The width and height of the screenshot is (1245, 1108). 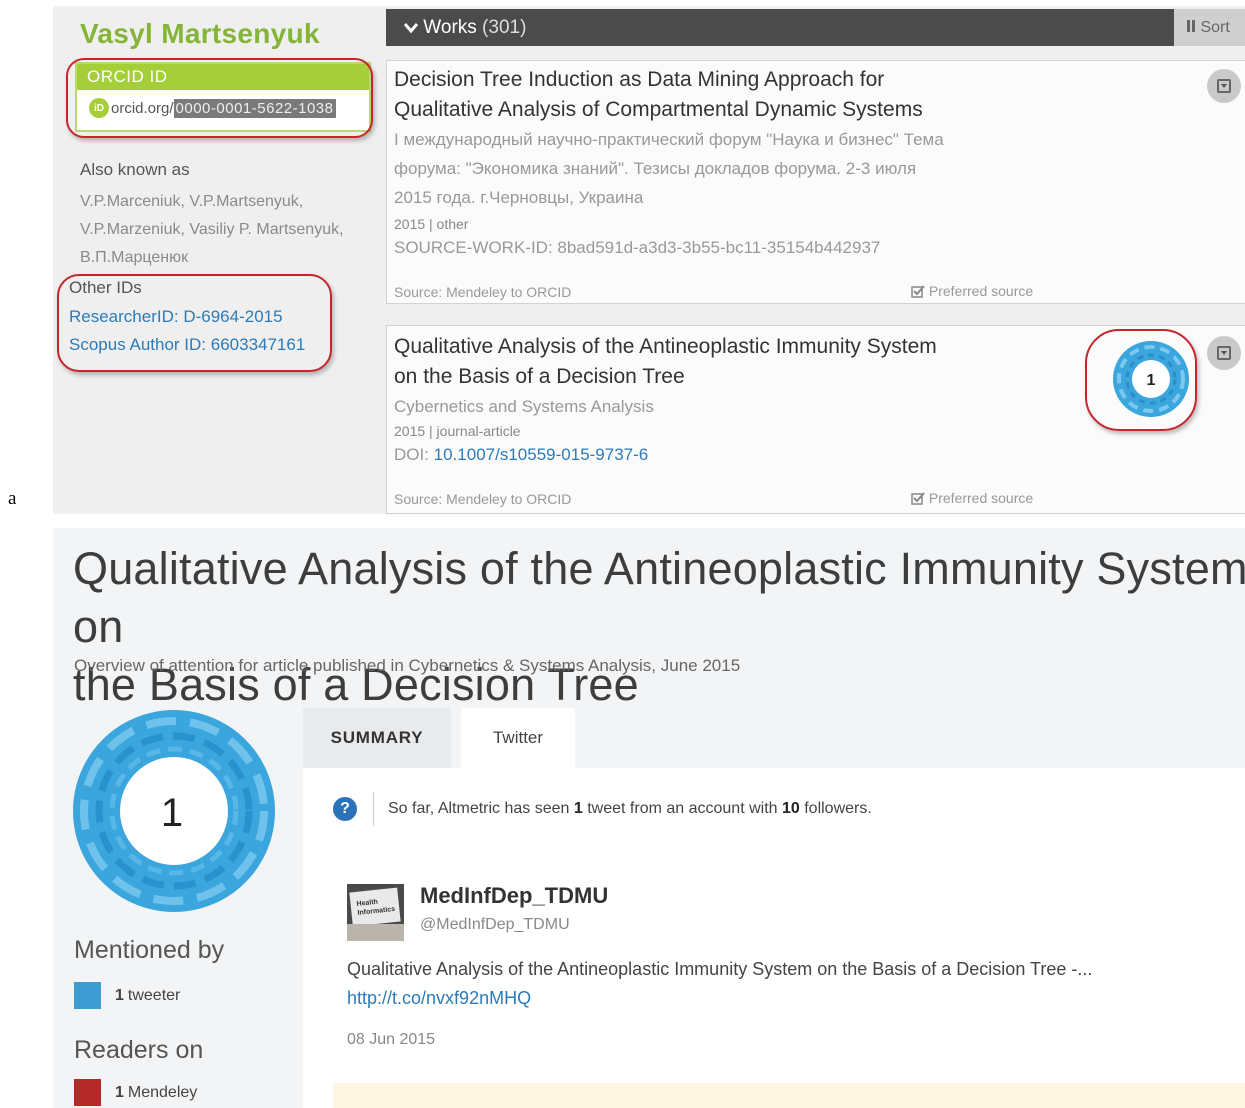 What do you see at coordinates (504, 27) in the screenshot?
I see `works-count: (301)` at bounding box center [504, 27].